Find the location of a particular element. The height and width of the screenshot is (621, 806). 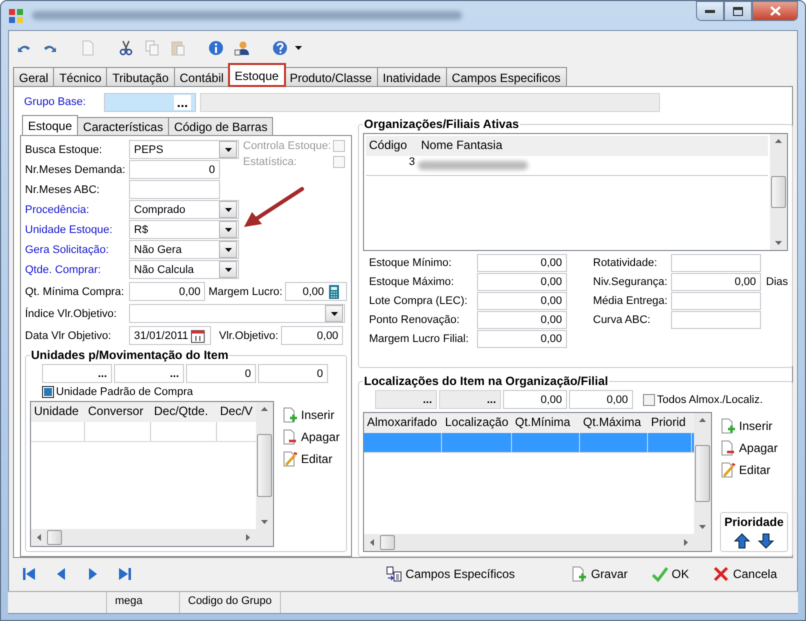

table-cell-text: 3 is located at coordinates (412, 163).